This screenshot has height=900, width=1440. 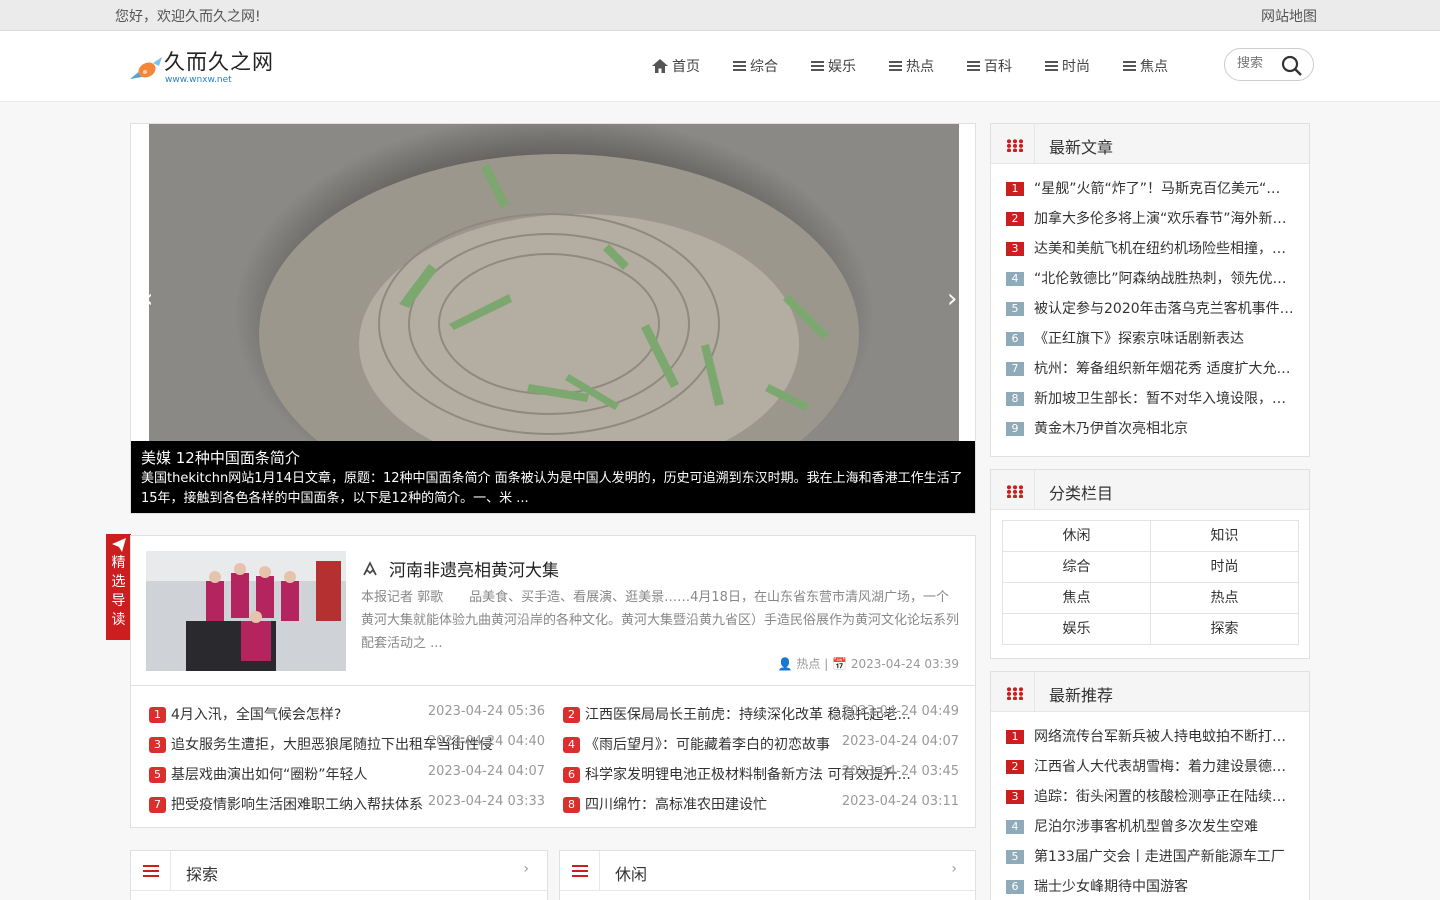 I want to click on list-item: 5 基层戏曲演出如何“圈粉”年轻人 2023-04-24 04:07, so click(x=347, y=779).